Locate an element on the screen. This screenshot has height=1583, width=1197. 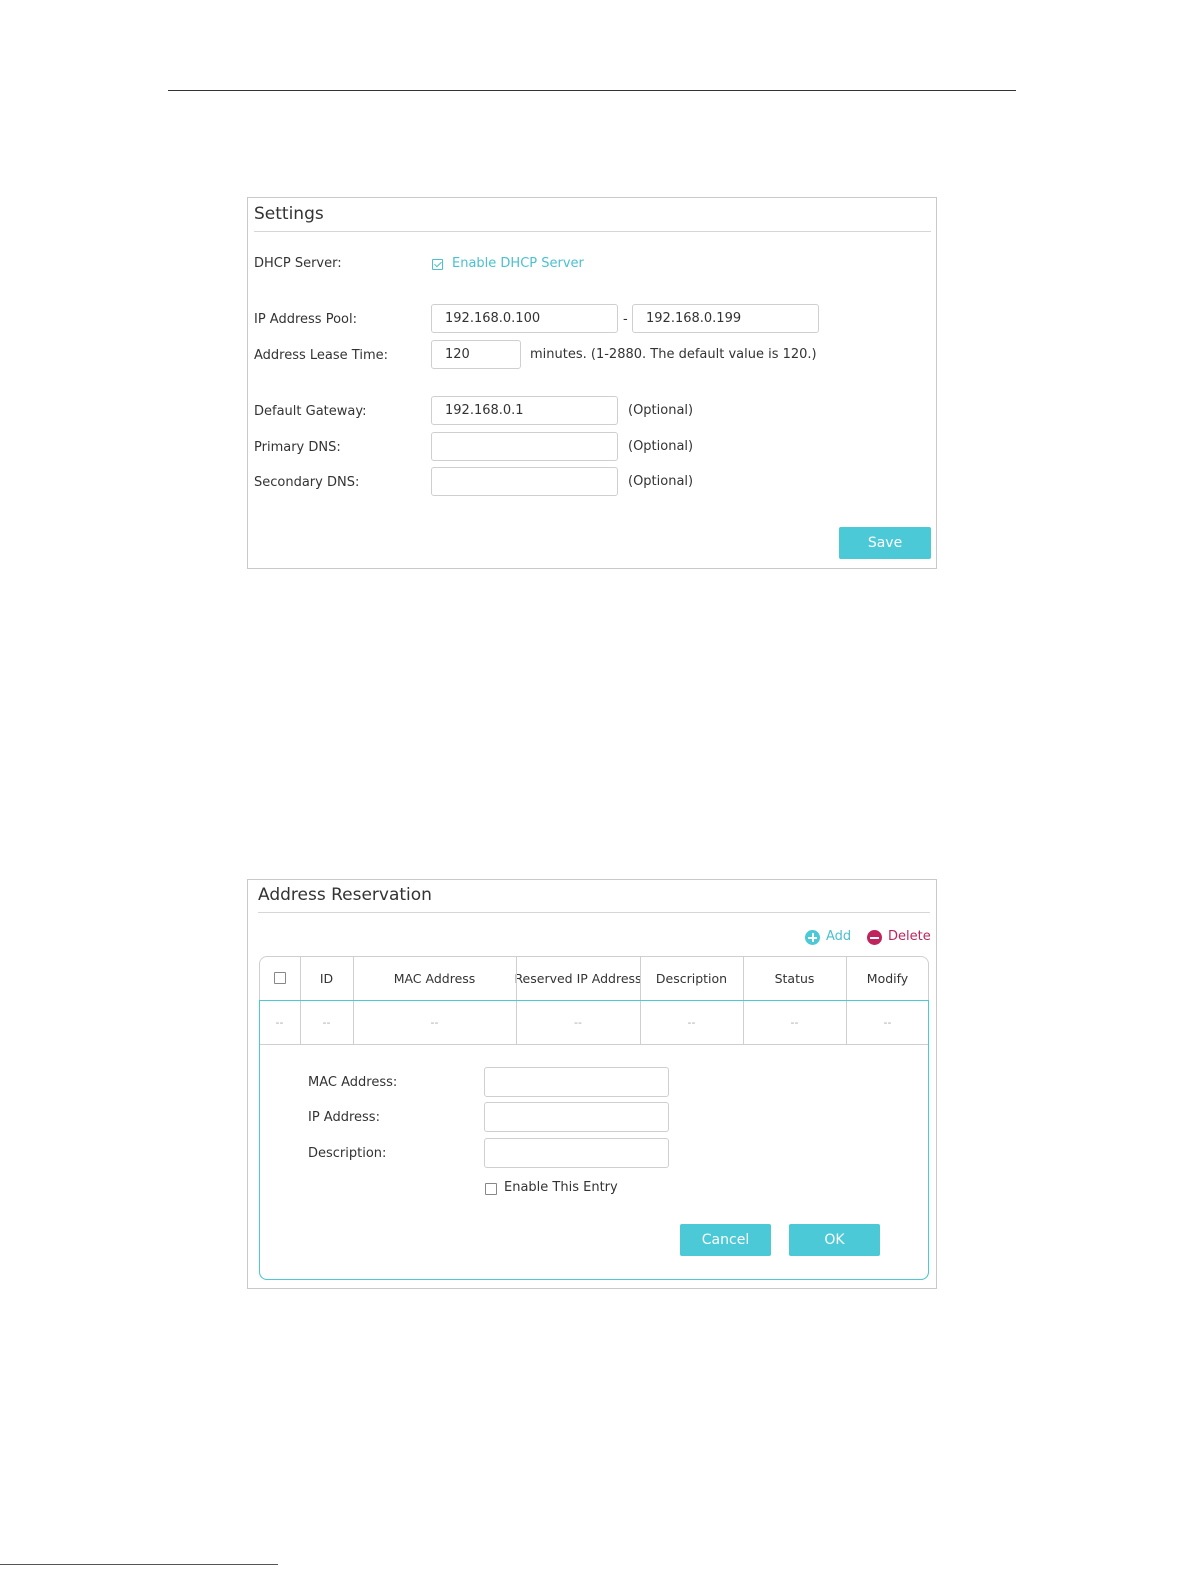
form-description-input is located at coordinates (576, 1153).